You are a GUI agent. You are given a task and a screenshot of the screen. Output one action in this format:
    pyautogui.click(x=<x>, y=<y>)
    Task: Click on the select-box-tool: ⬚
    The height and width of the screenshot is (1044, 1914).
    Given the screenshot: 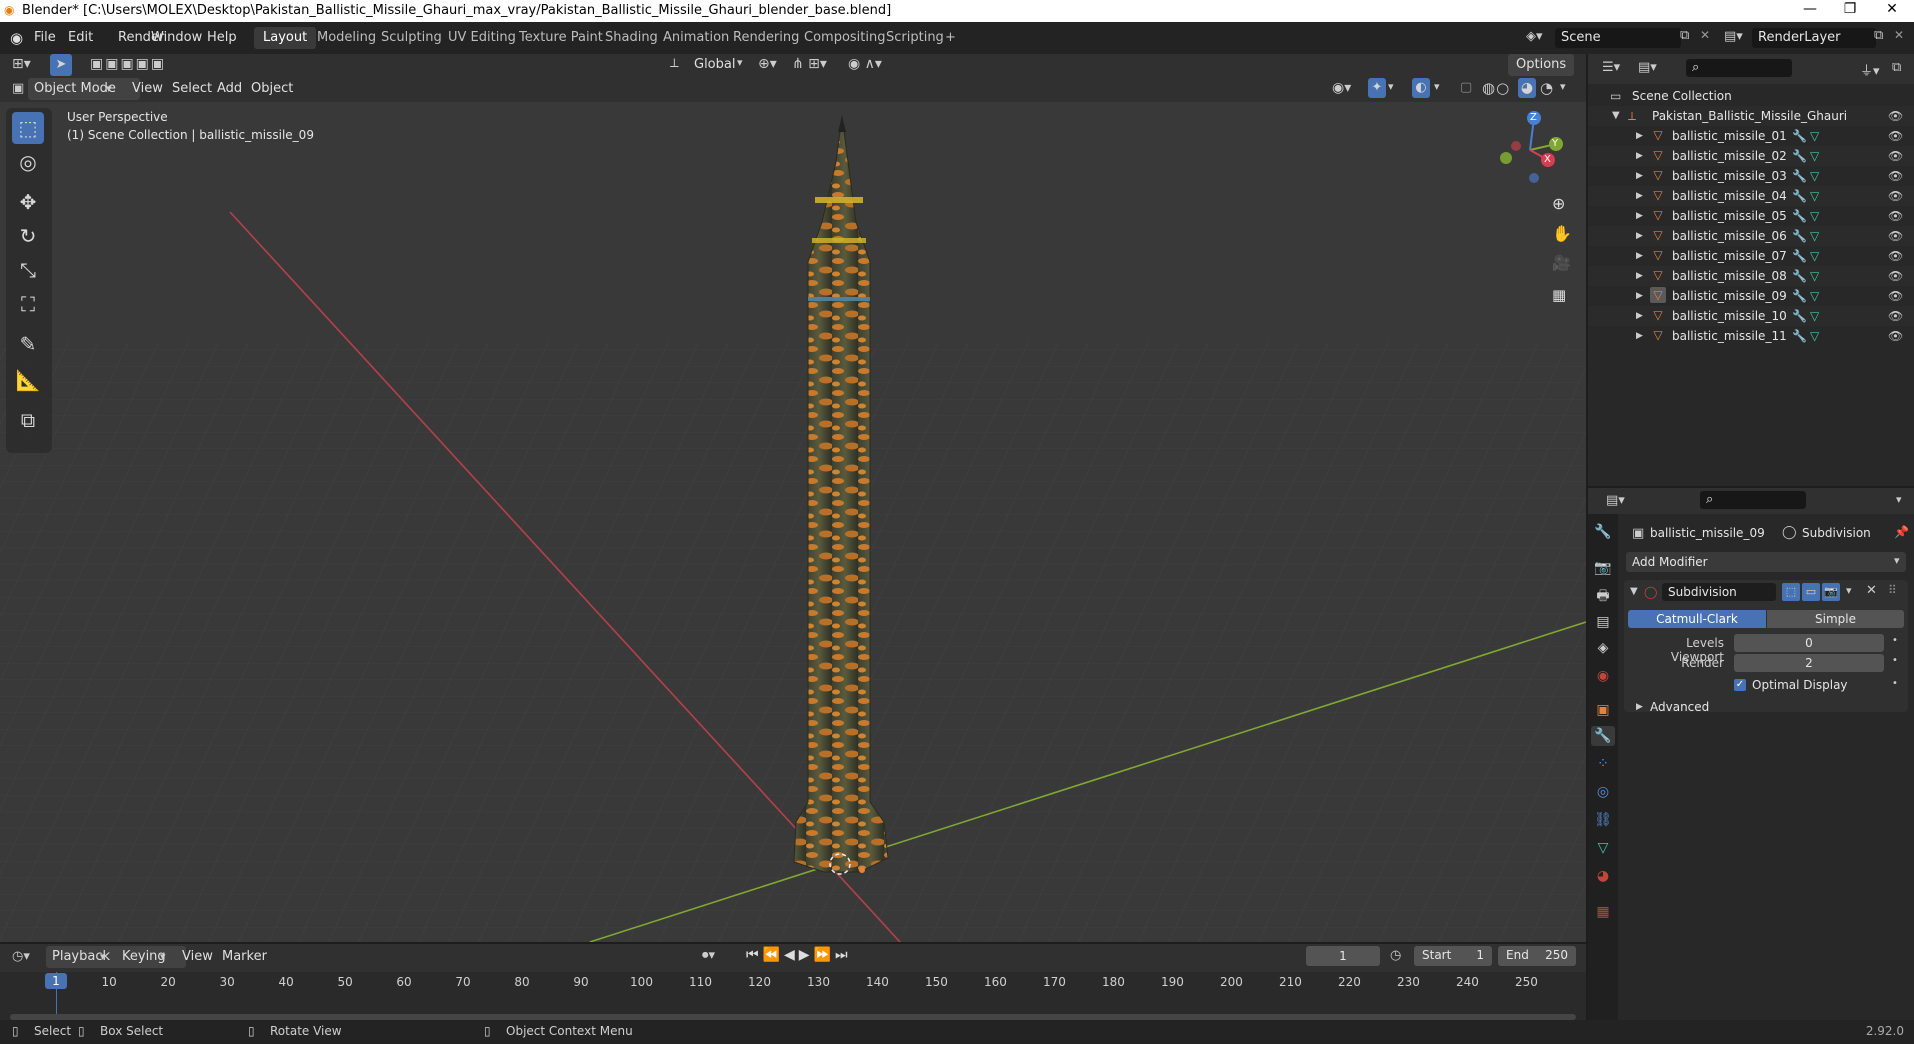 What is the action you would take?
    pyautogui.click(x=28, y=128)
    